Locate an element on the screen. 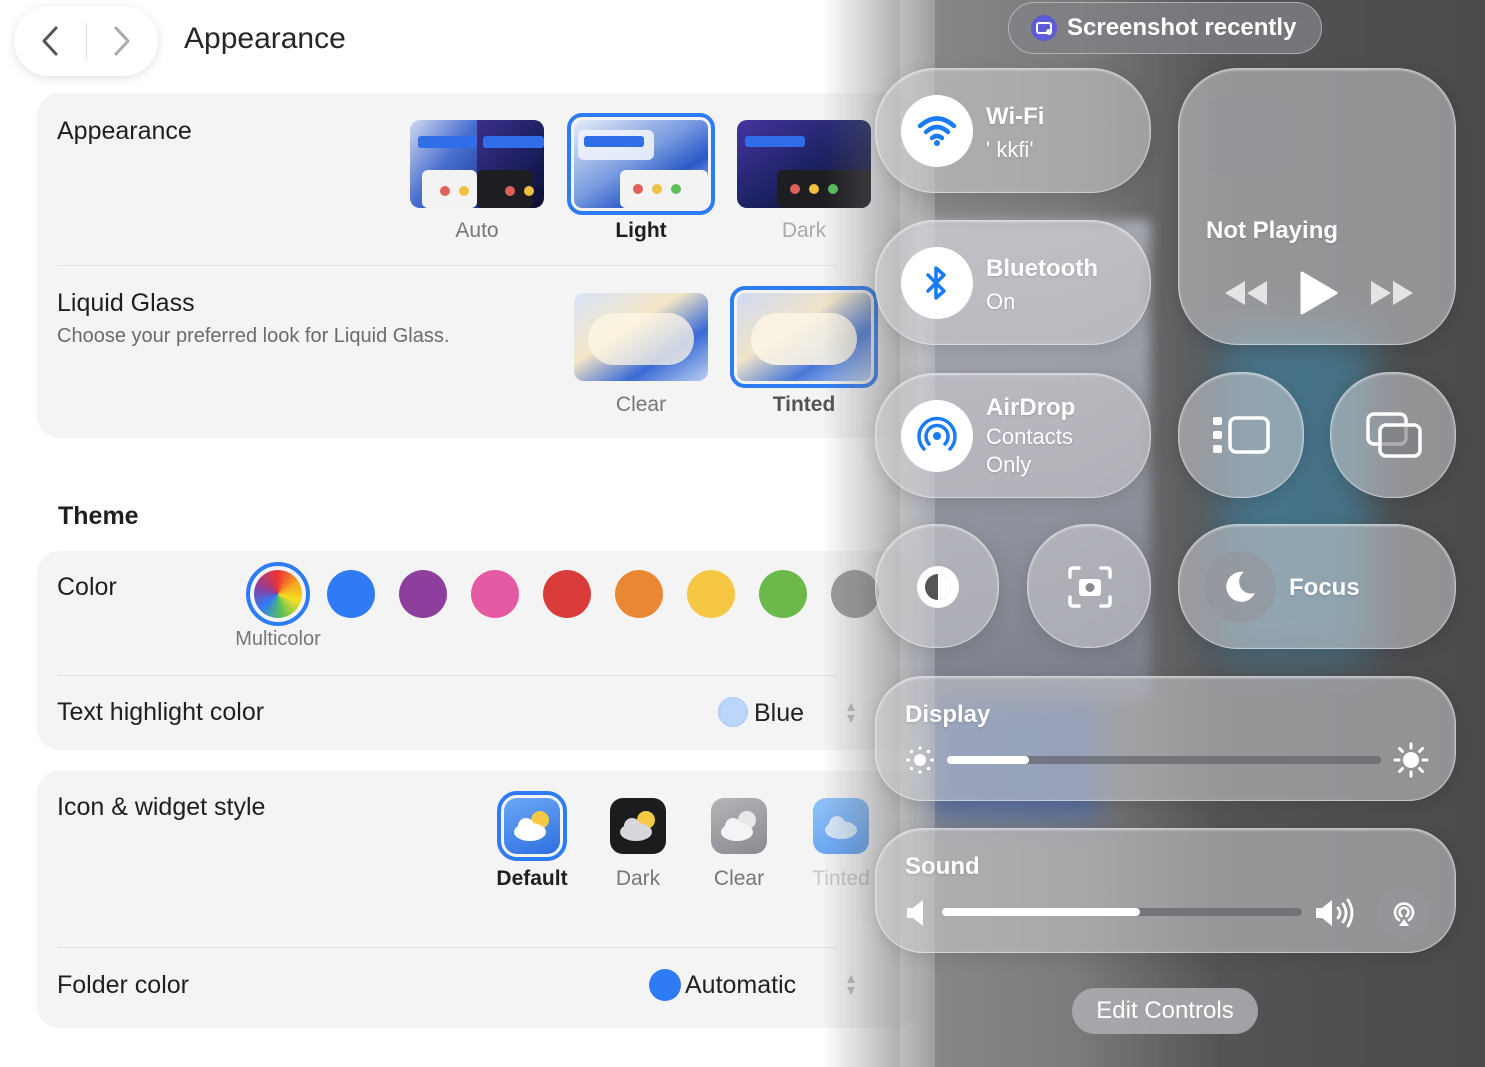 The height and width of the screenshot is (1067, 1485). icon-style-dark-caption: Dark is located at coordinates (638, 878).